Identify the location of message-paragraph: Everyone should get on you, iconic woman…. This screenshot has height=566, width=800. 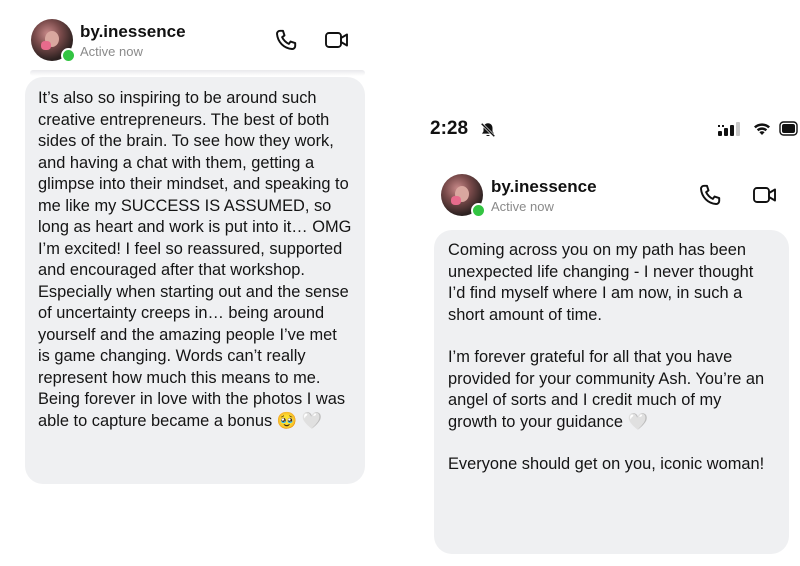
(606, 464).